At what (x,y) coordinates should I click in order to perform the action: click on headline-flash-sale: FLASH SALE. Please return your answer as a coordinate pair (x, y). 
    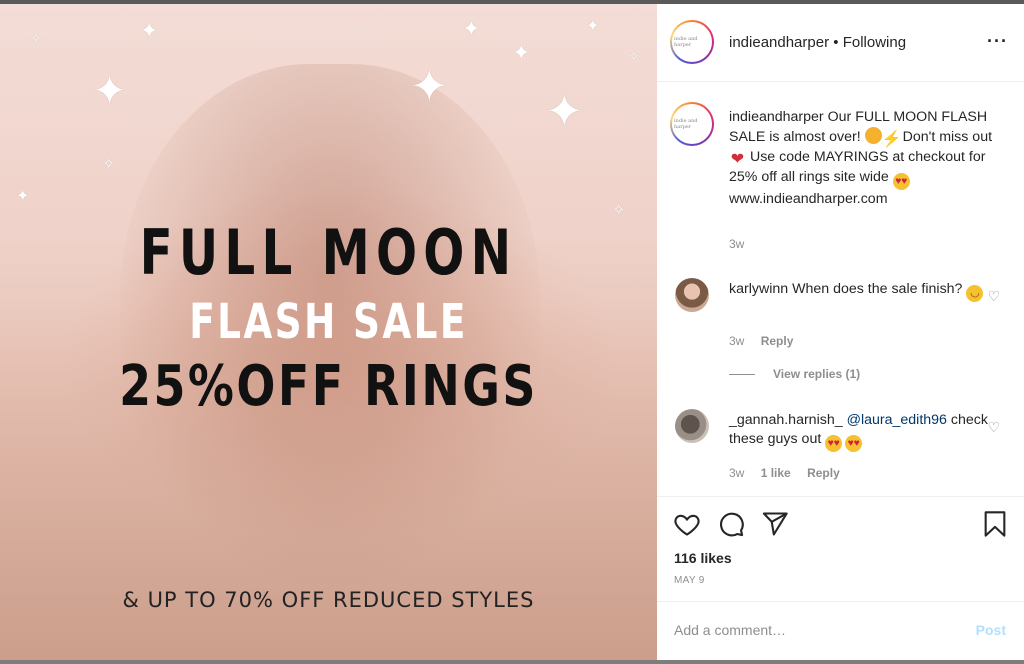
    Looking at the image, I should click on (328, 322).